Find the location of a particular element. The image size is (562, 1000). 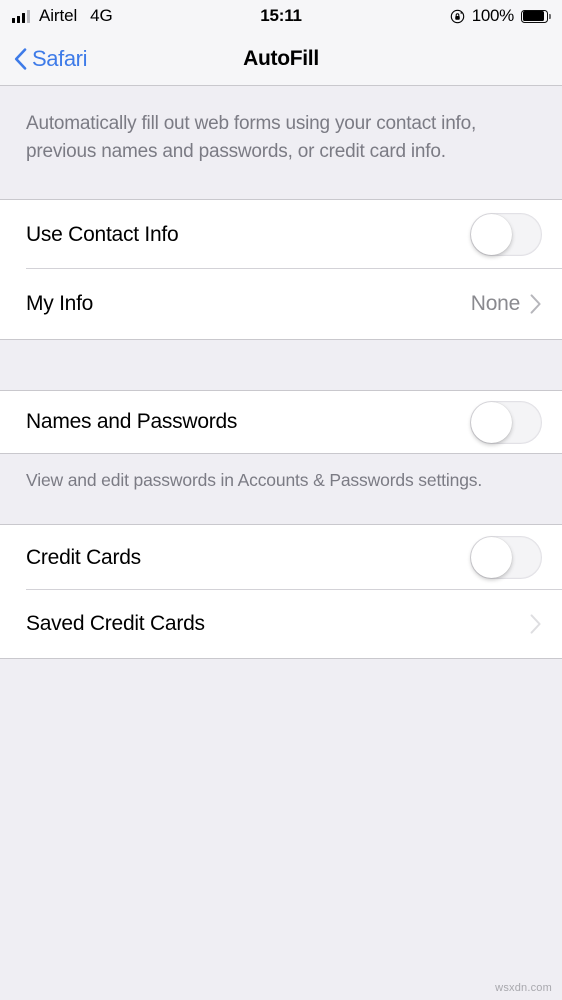

toggle-names-and-passwords is located at coordinates (506, 422).